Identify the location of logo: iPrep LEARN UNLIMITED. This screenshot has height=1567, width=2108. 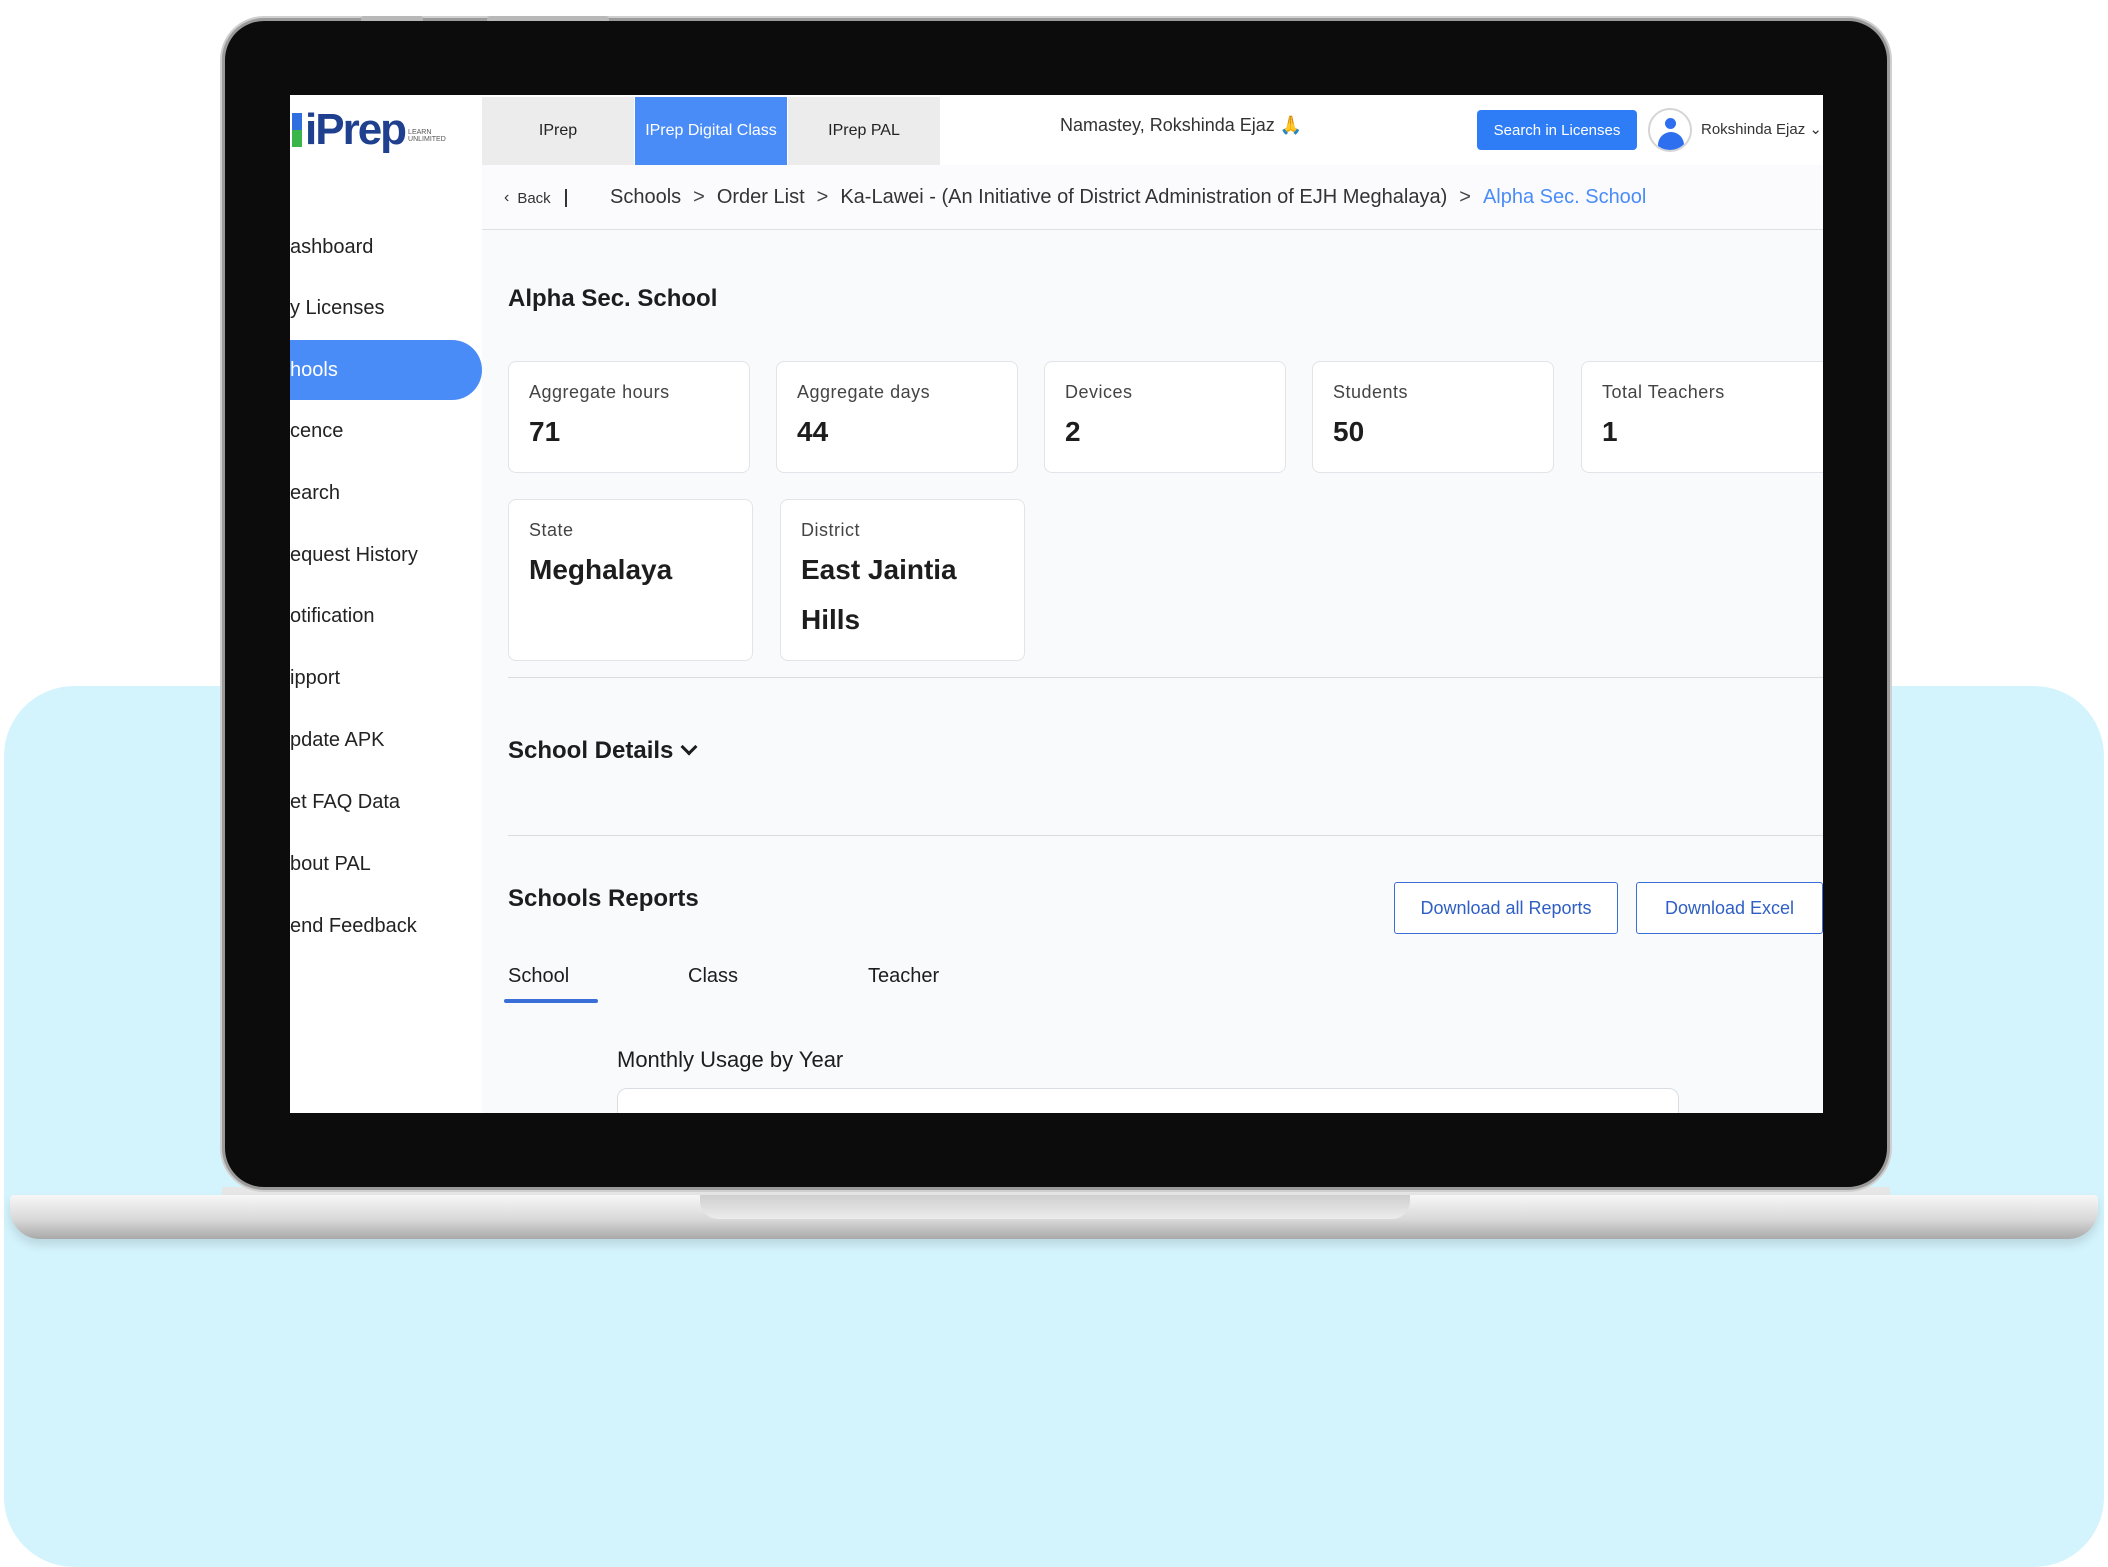
(372, 130).